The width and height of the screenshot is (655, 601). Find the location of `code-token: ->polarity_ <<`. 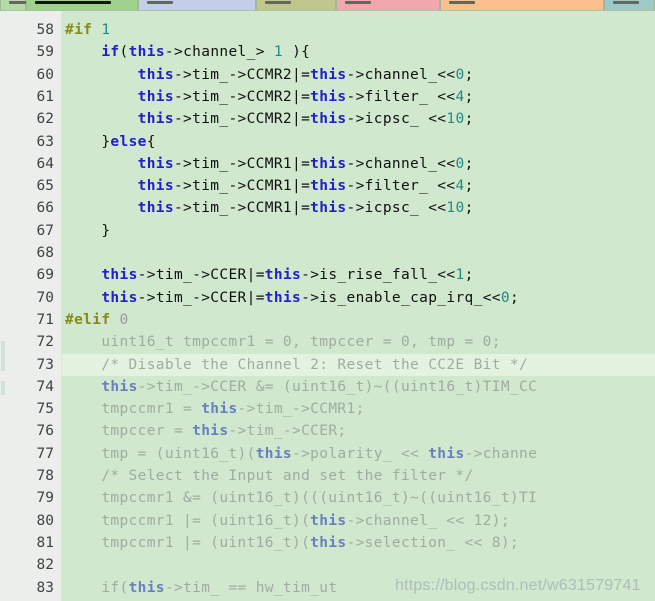

code-token: ->polarity_ << is located at coordinates (360, 453).